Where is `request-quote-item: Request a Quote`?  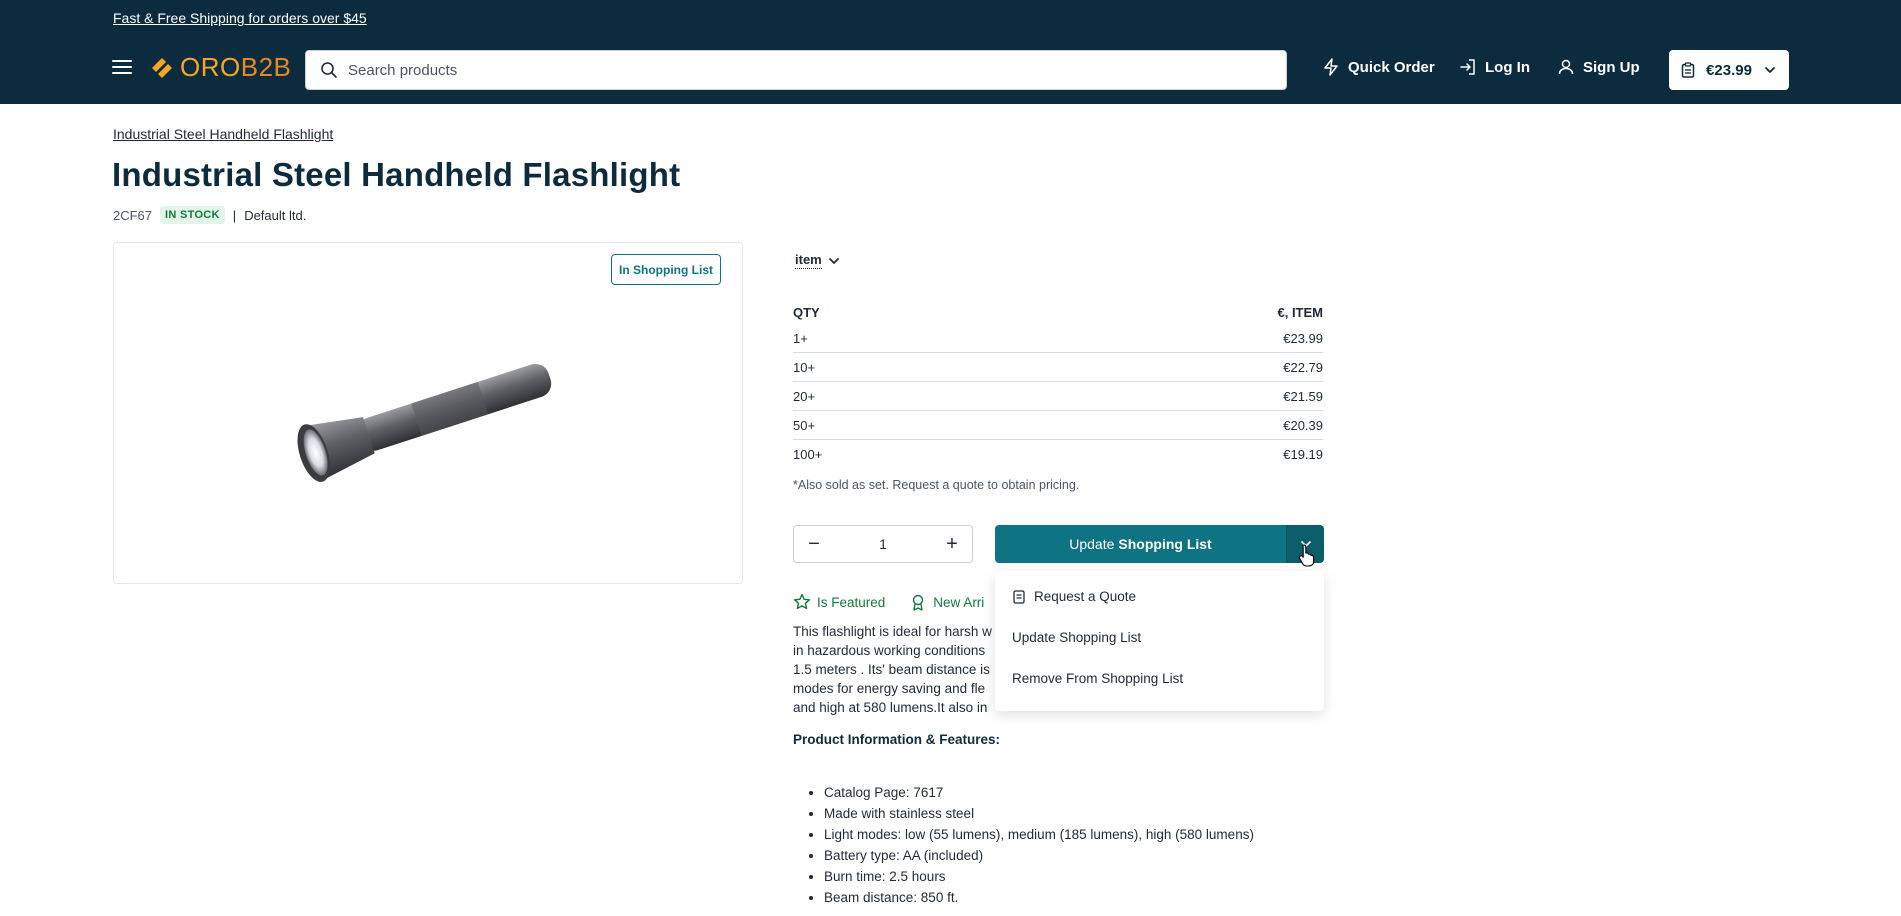
request-quote-item: Request a Quote is located at coordinates (1074, 596).